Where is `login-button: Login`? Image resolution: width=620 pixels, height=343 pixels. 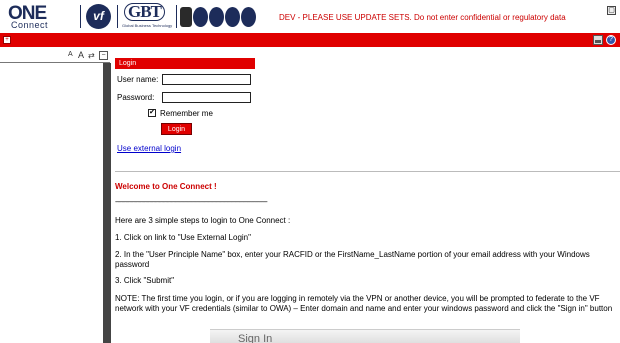 login-button: Login is located at coordinates (176, 129).